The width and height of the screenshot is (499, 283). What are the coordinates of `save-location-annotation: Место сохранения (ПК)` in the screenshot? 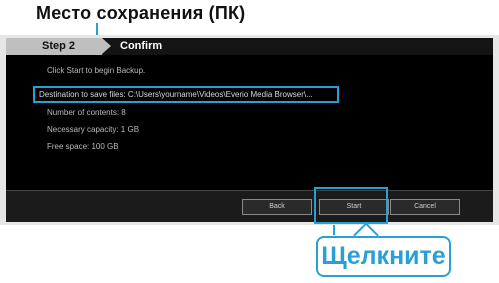 It's located at (141, 13).